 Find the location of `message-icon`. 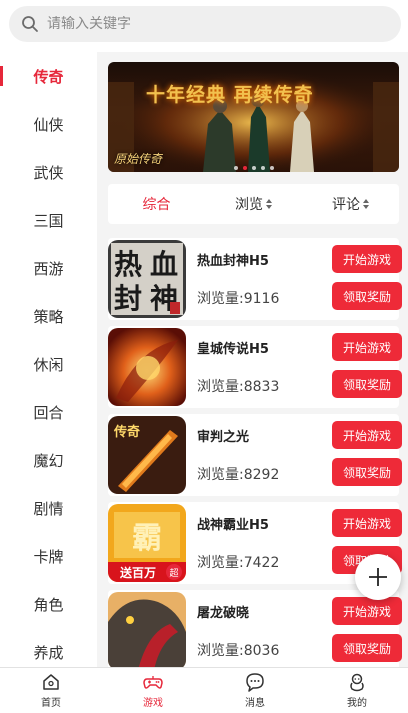

message-icon is located at coordinates (255, 682).